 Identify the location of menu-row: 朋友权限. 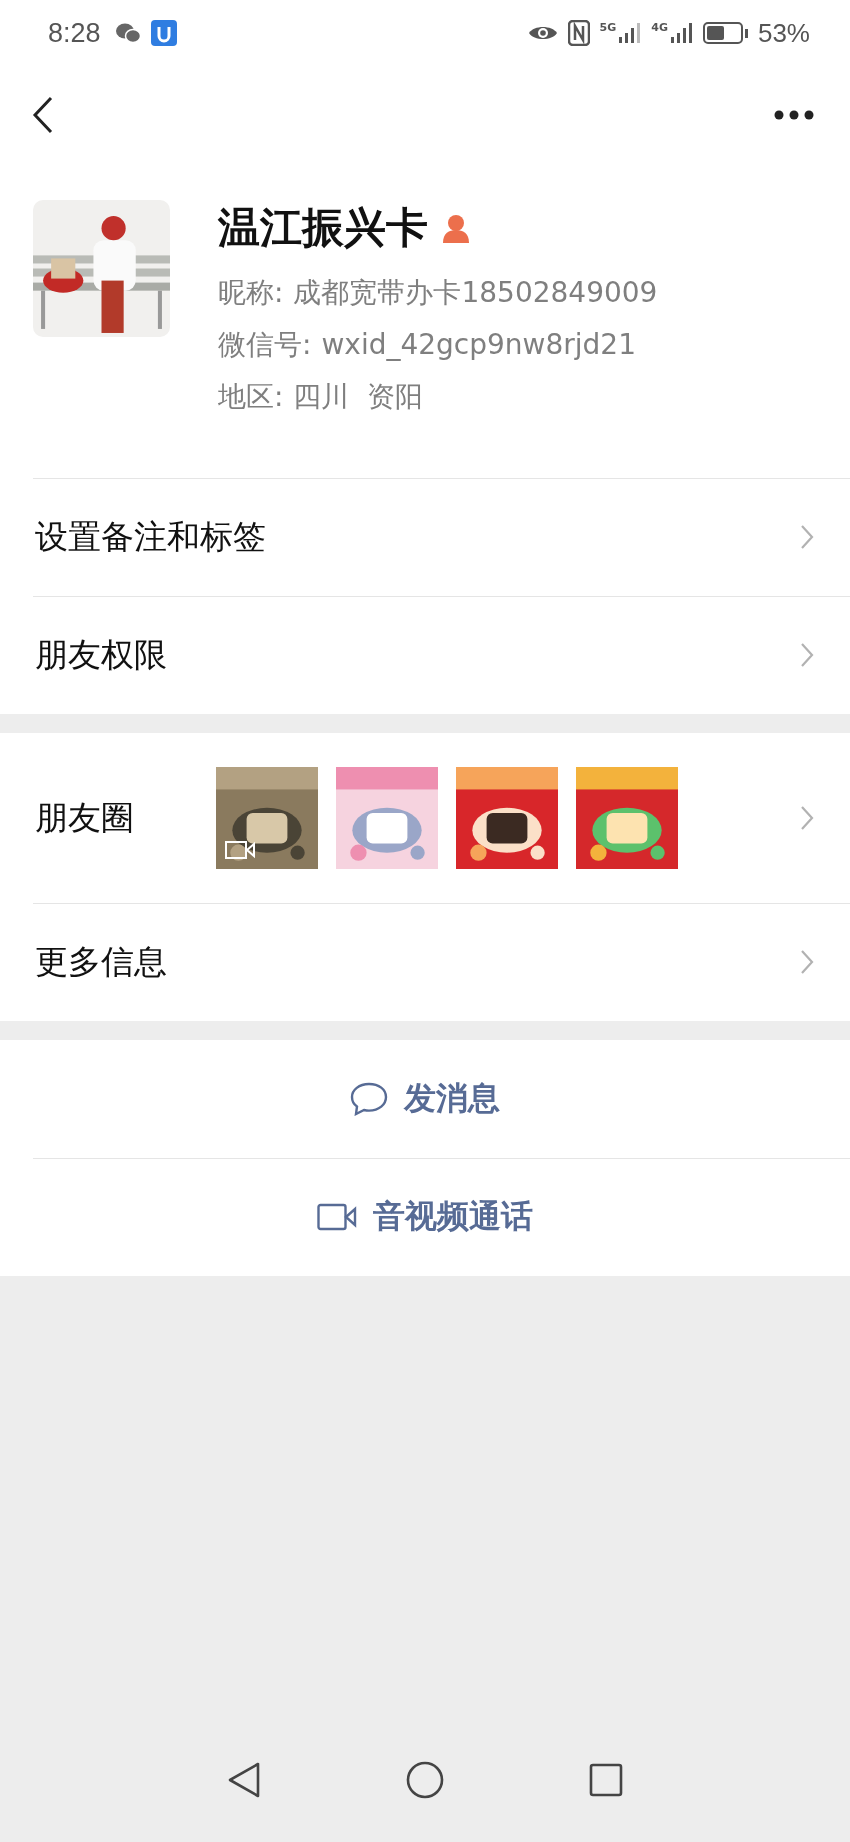
(425, 655).